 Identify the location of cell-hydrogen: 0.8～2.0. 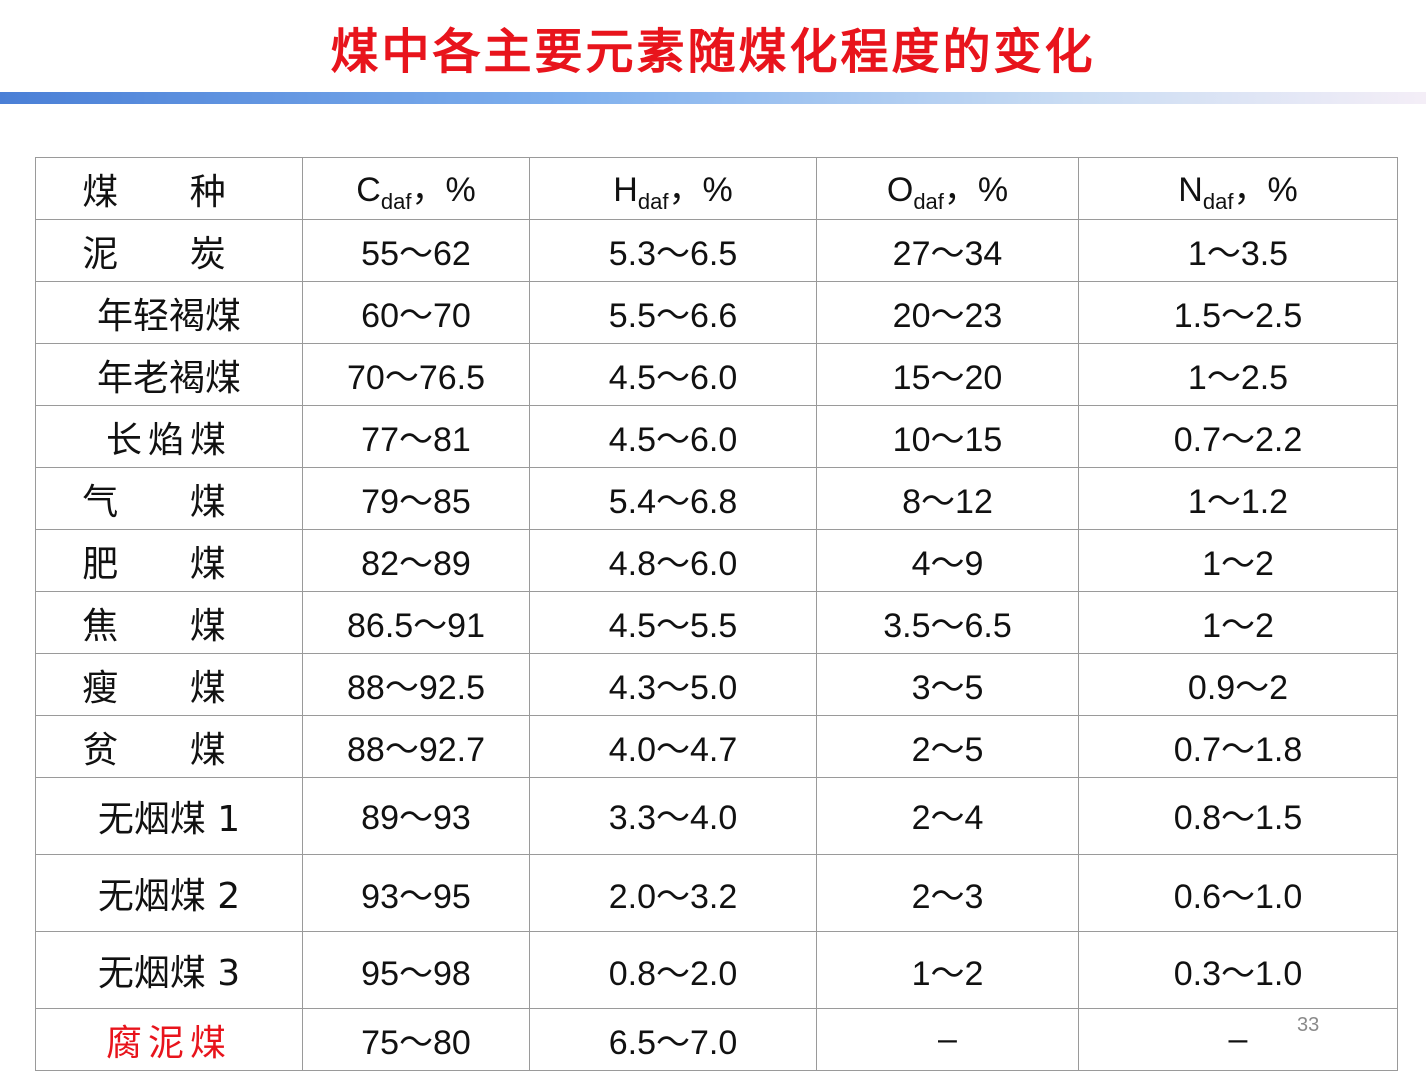
(673, 970).